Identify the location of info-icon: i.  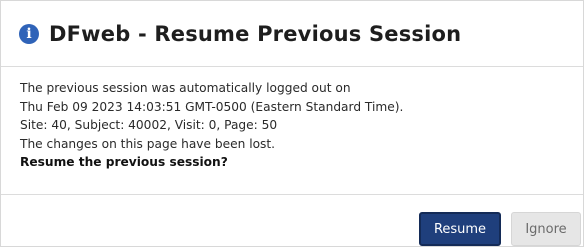
(29, 33).